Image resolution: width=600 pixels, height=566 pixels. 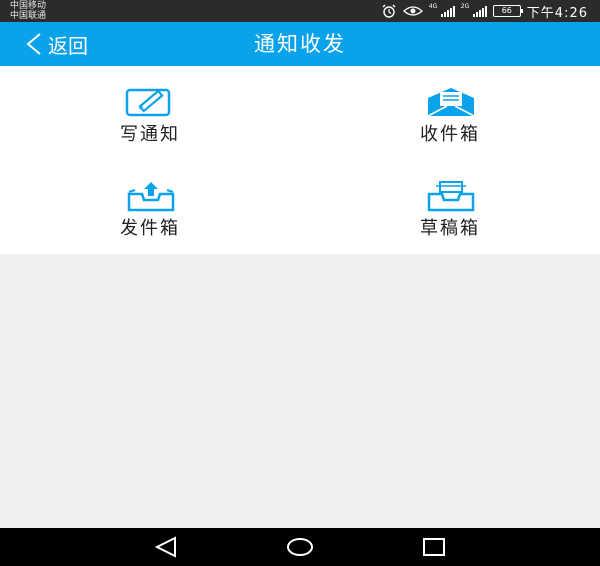 I want to click on inbox-label: 收件箱, so click(x=450, y=134).